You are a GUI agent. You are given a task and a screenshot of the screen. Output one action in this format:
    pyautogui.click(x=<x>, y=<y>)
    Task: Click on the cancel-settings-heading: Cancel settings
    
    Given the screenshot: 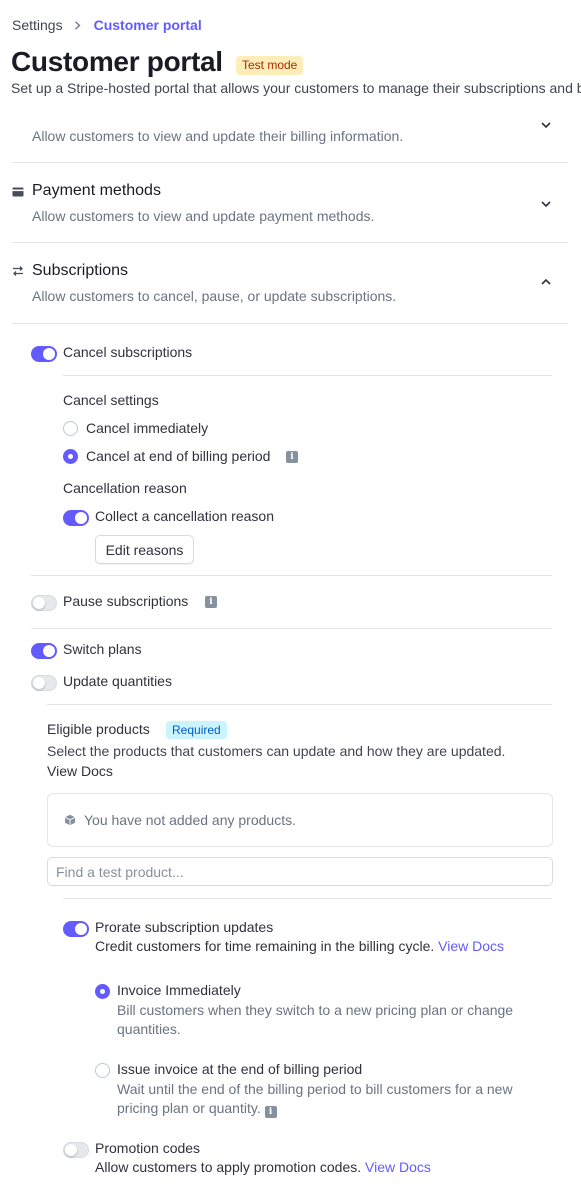 What is the action you would take?
    pyautogui.click(x=111, y=400)
    